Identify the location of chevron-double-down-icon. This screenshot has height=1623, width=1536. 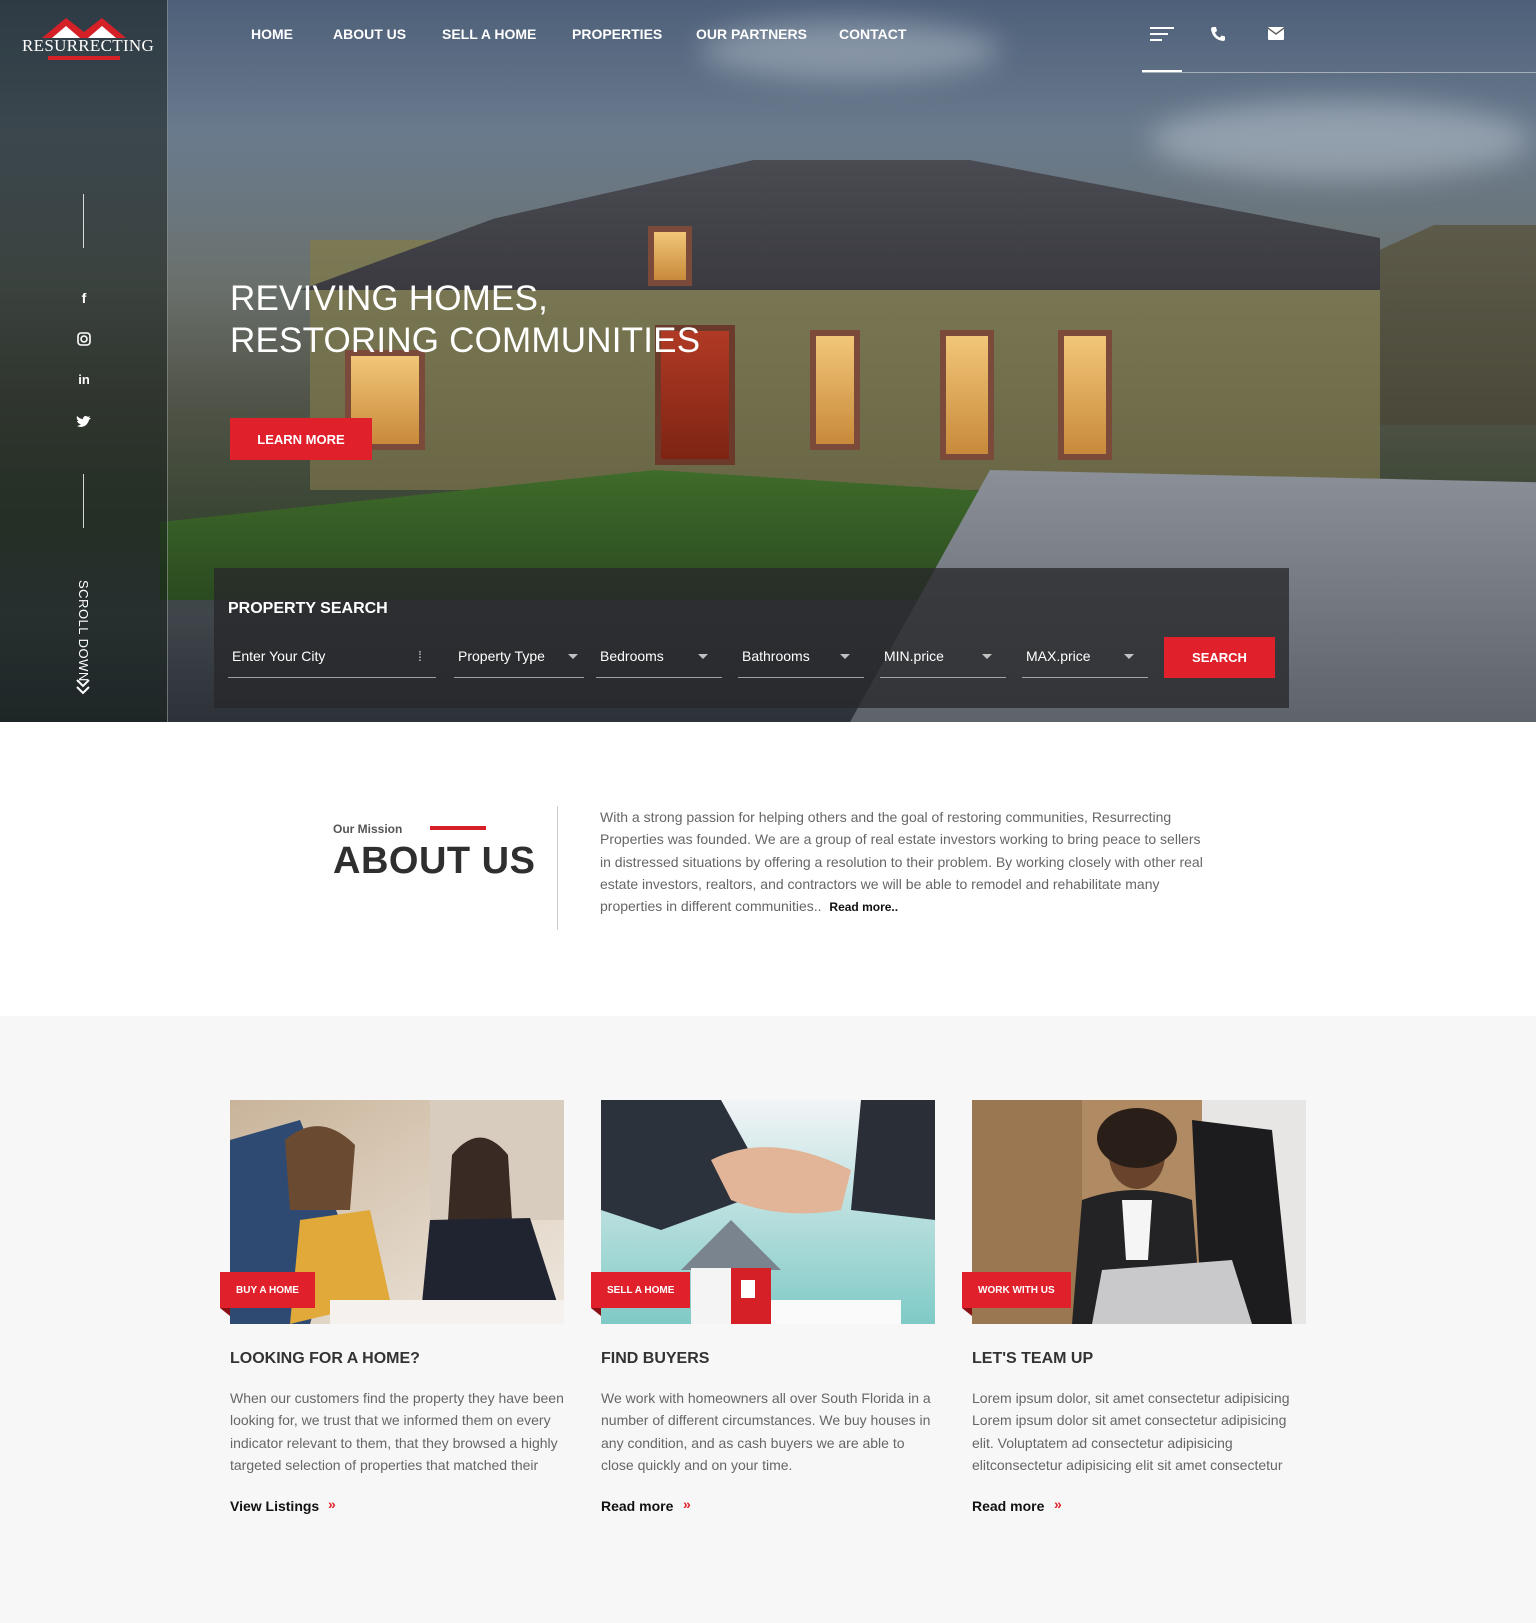
(83, 687).